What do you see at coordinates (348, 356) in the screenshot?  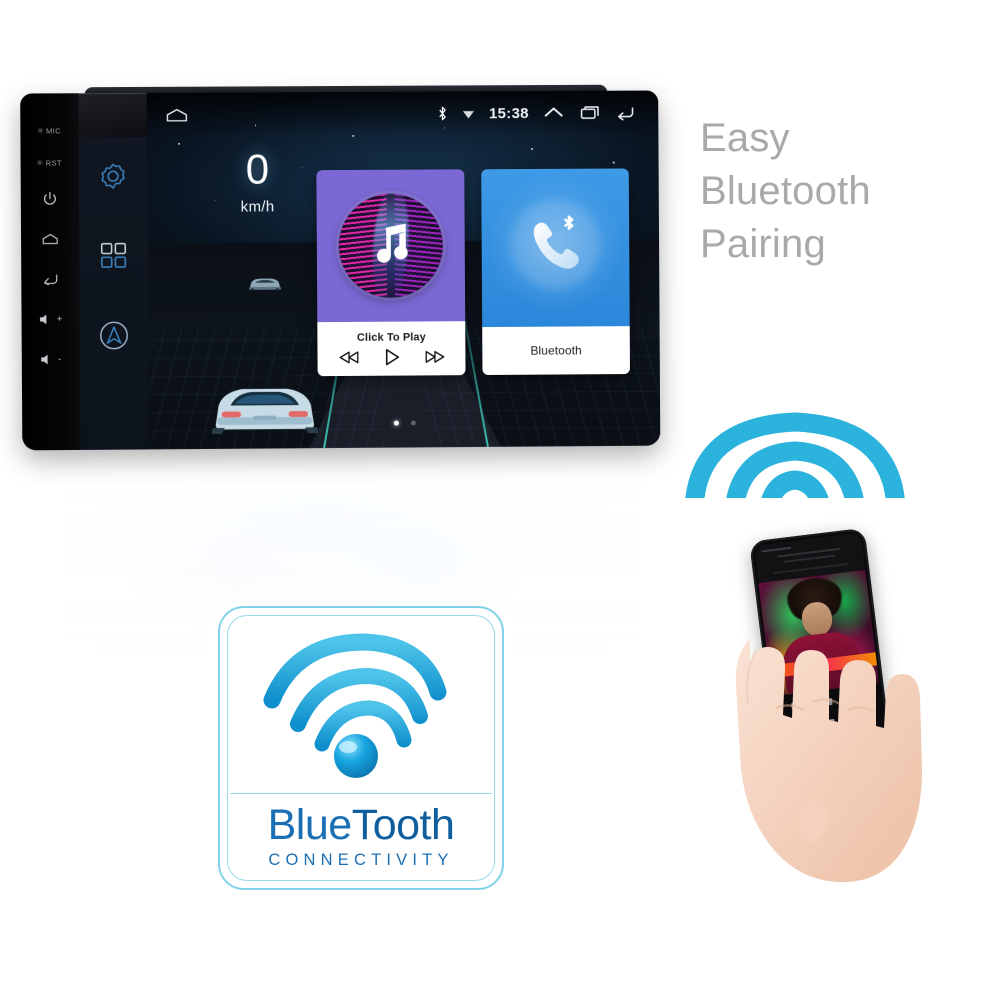 I see `previous-track-button` at bounding box center [348, 356].